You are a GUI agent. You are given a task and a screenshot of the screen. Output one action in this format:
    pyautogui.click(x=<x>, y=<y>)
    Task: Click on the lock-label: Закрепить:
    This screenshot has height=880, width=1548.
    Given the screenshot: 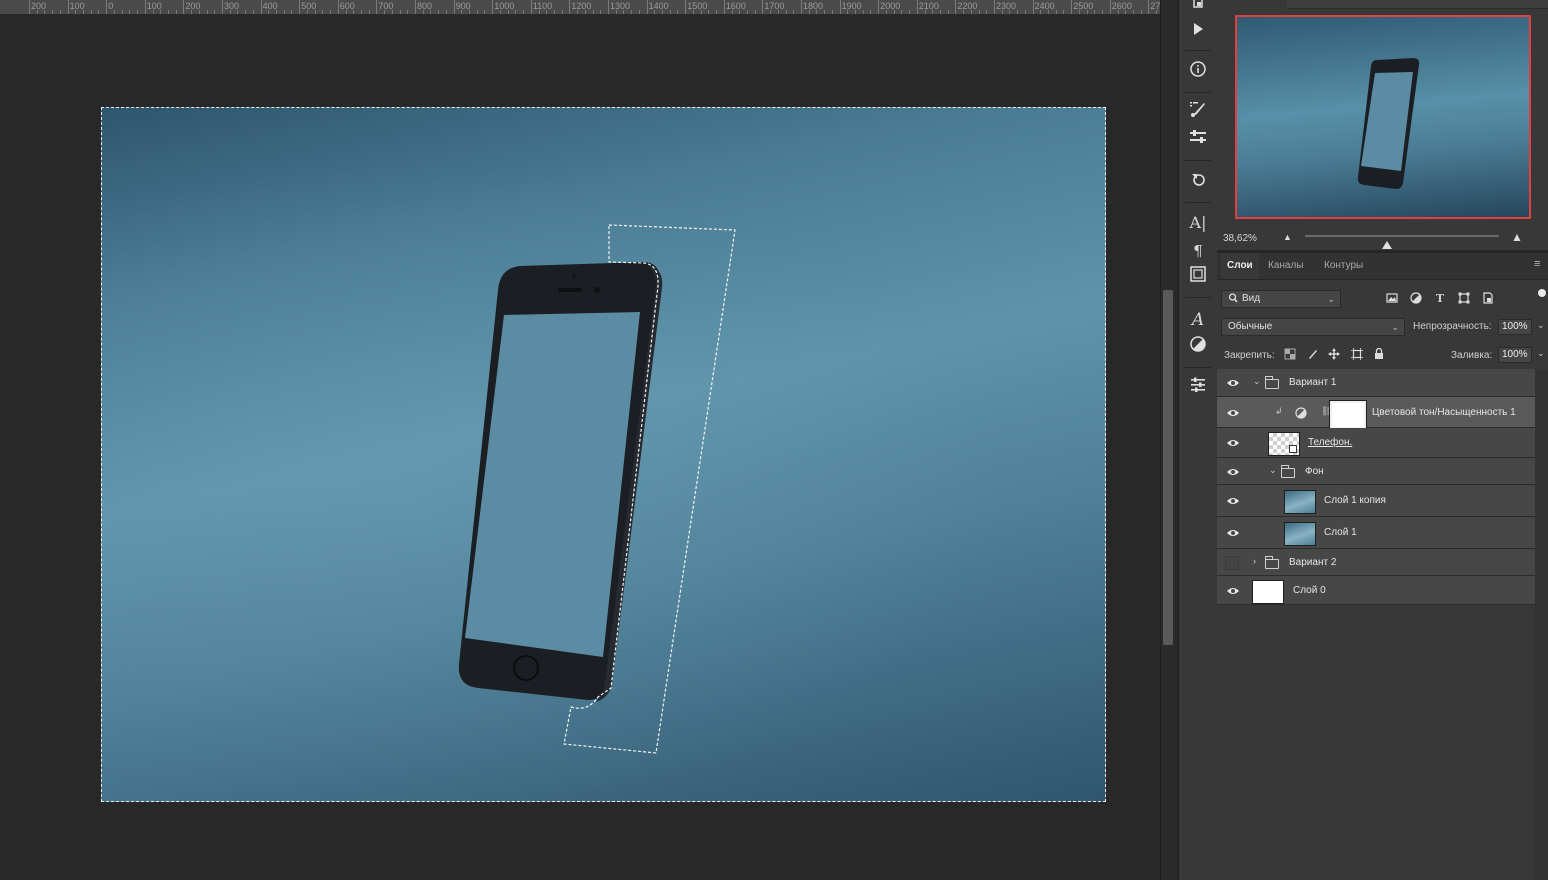 What is the action you would take?
    pyautogui.click(x=1249, y=355)
    